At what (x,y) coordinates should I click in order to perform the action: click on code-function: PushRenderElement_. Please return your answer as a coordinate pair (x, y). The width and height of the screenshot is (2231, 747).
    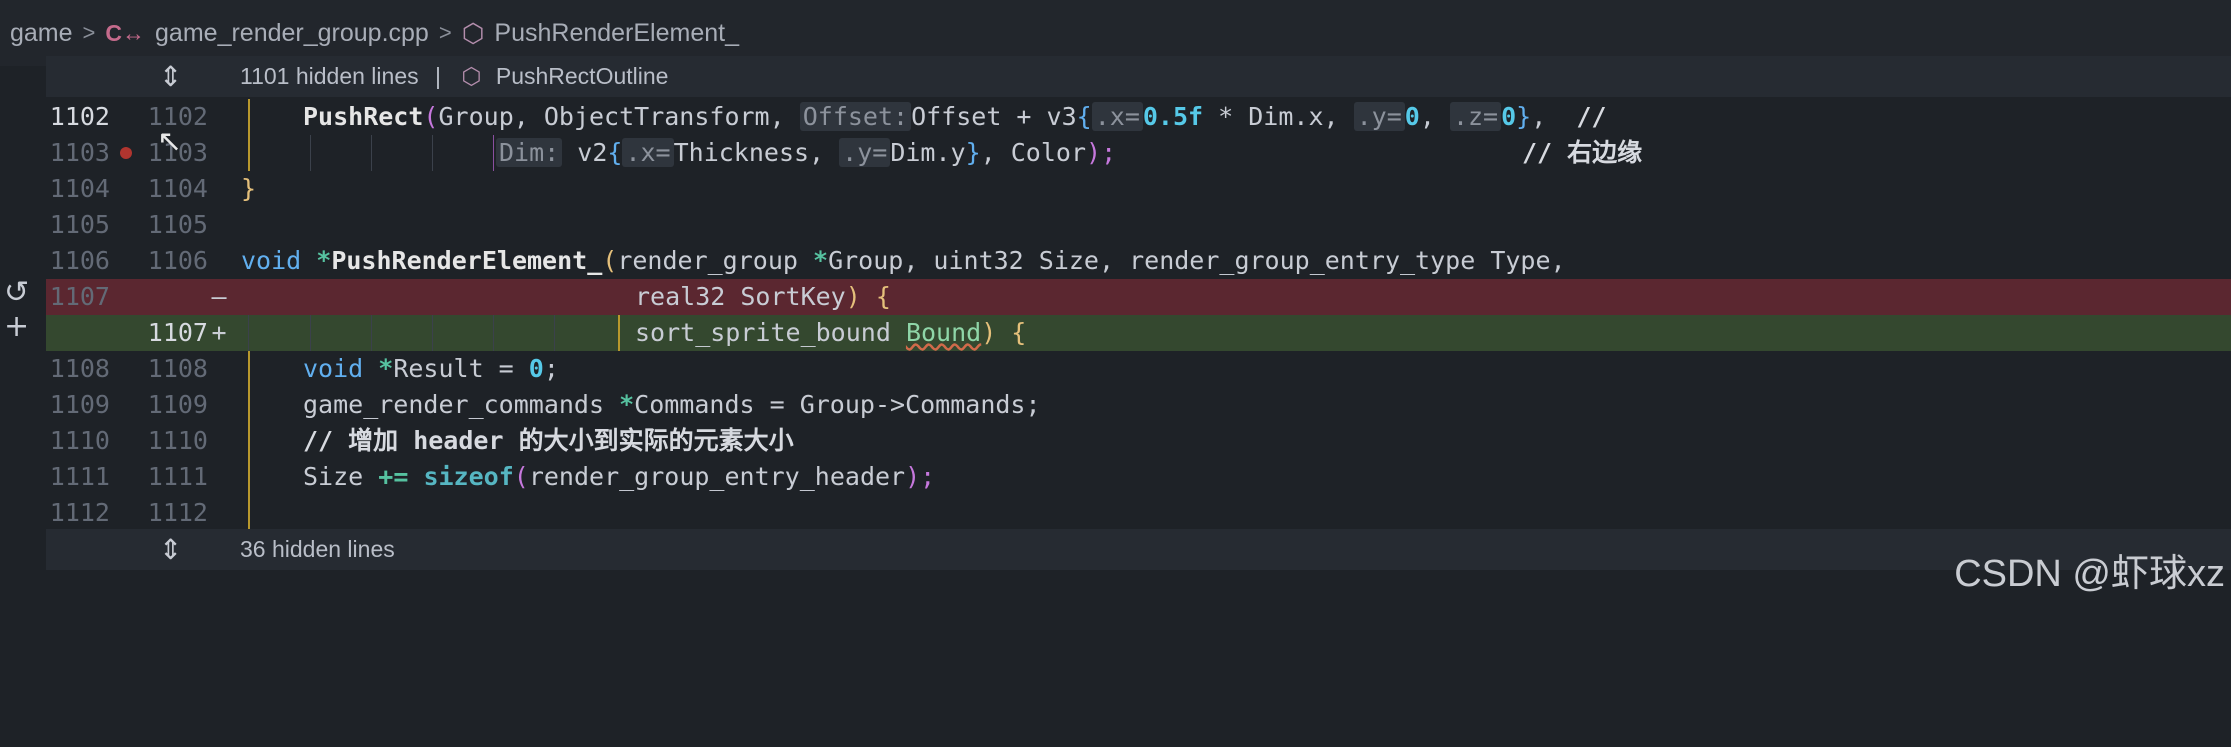
    Looking at the image, I should click on (467, 260).